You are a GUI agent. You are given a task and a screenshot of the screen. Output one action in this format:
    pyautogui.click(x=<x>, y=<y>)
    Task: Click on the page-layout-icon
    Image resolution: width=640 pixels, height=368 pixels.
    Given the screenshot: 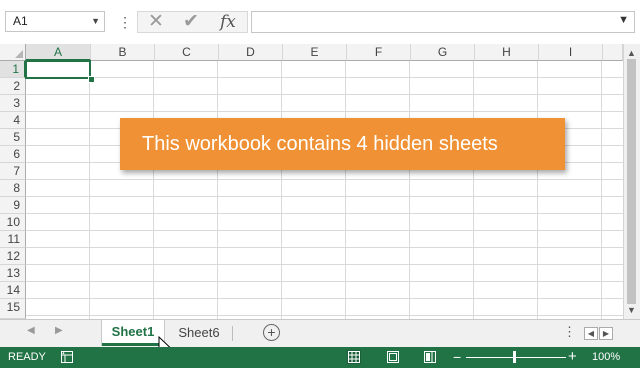 What is the action you would take?
    pyautogui.click(x=393, y=357)
    